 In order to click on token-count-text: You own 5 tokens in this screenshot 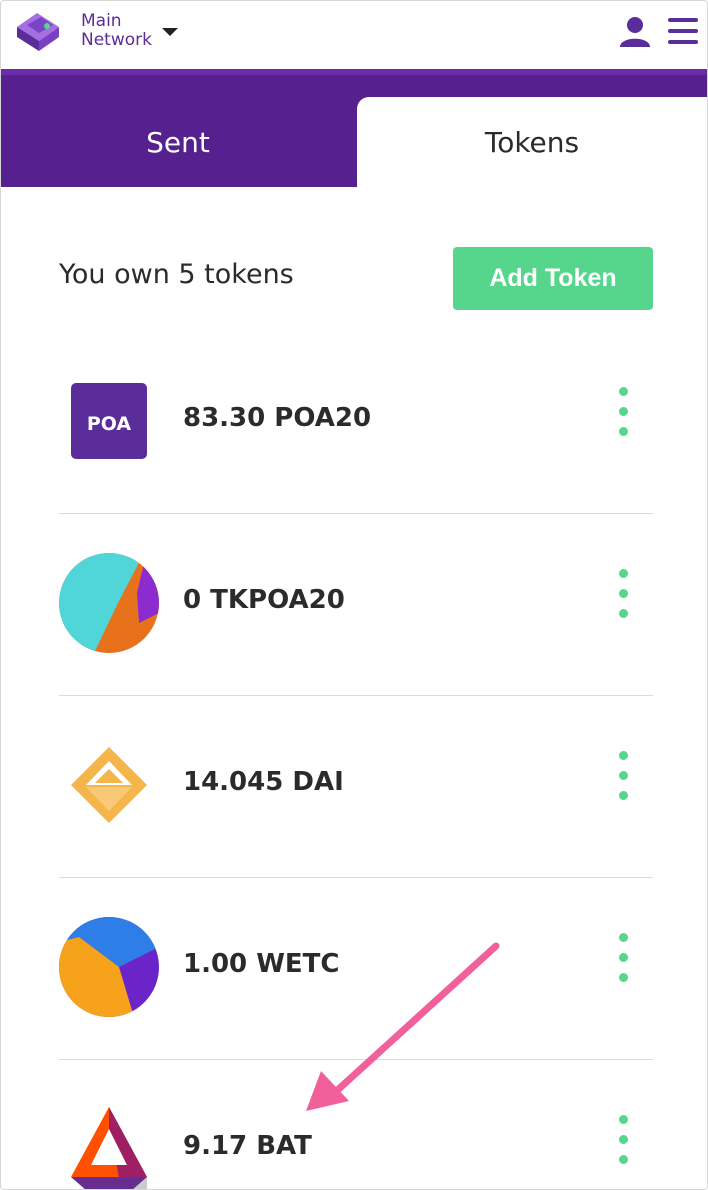, I will do `click(176, 274)`.